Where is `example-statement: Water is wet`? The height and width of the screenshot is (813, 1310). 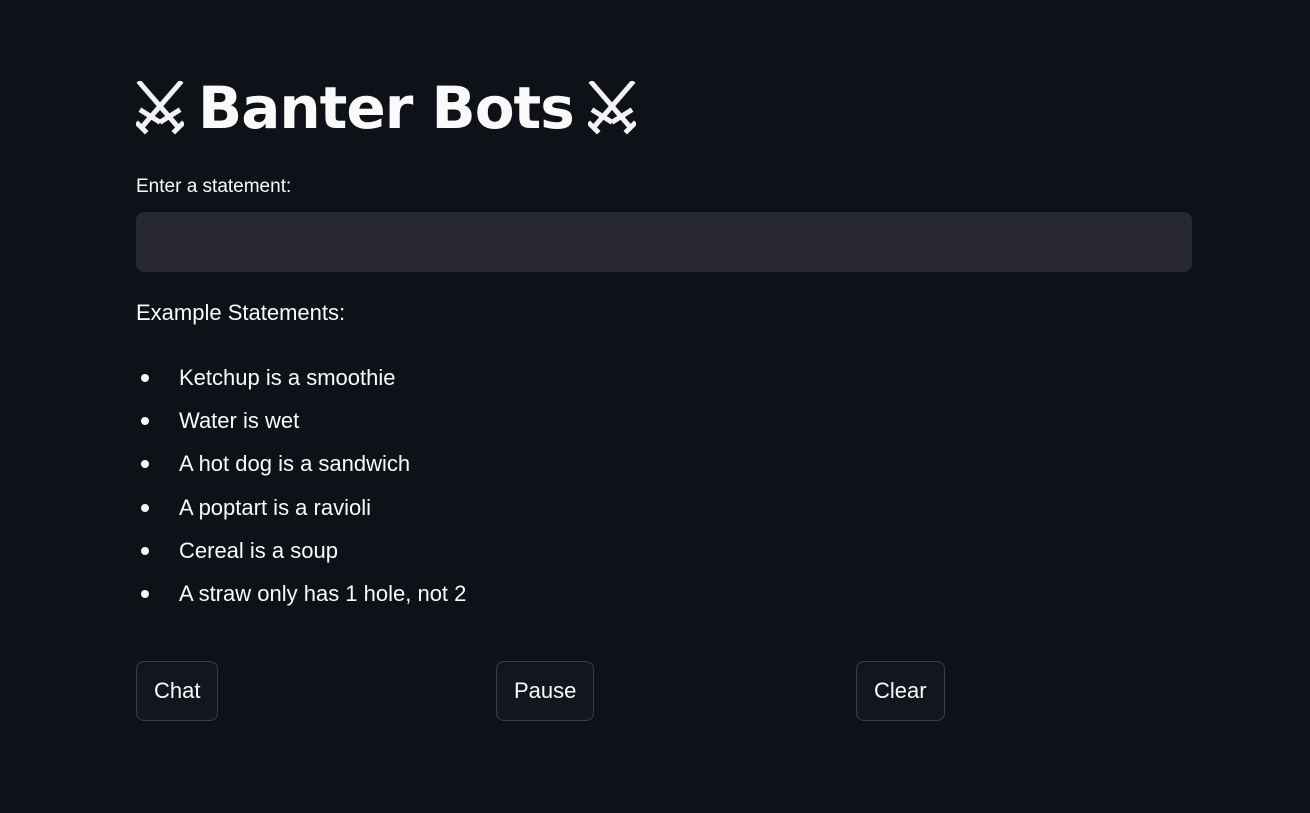 example-statement: Water is wet is located at coordinates (239, 421).